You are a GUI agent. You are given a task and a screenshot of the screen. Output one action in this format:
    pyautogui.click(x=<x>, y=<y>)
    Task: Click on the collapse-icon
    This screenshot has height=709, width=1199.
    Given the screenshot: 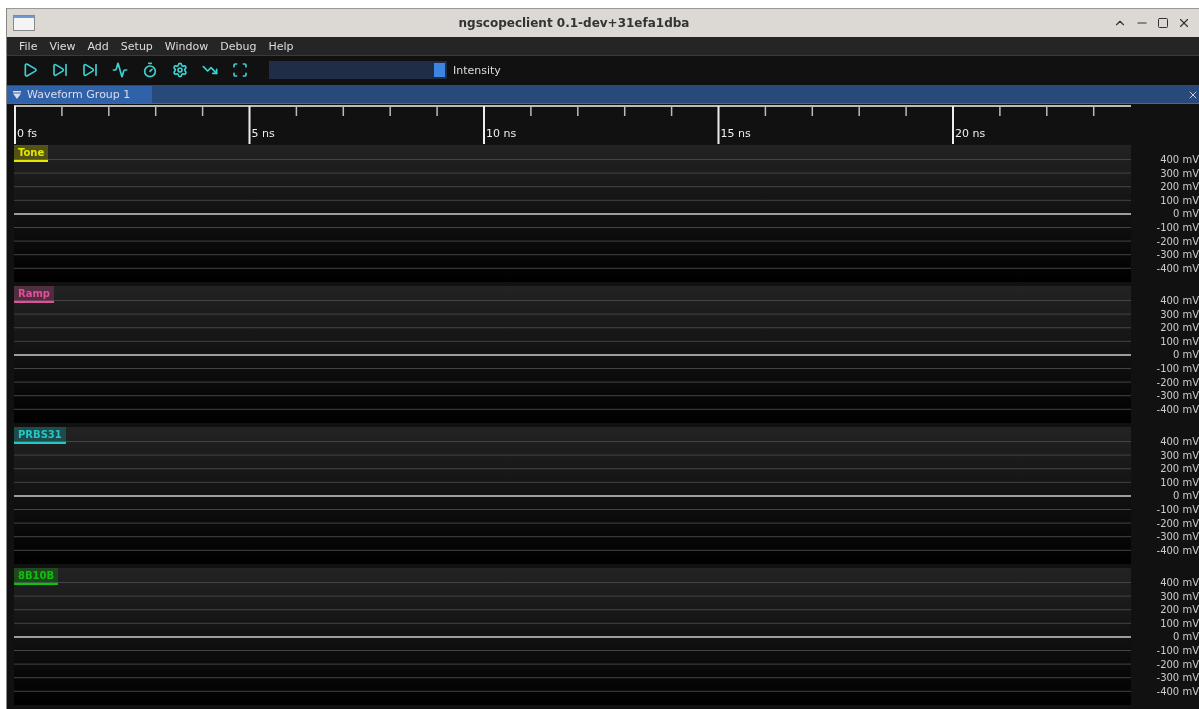 What is the action you would take?
    pyautogui.click(x=17, y=94)
    